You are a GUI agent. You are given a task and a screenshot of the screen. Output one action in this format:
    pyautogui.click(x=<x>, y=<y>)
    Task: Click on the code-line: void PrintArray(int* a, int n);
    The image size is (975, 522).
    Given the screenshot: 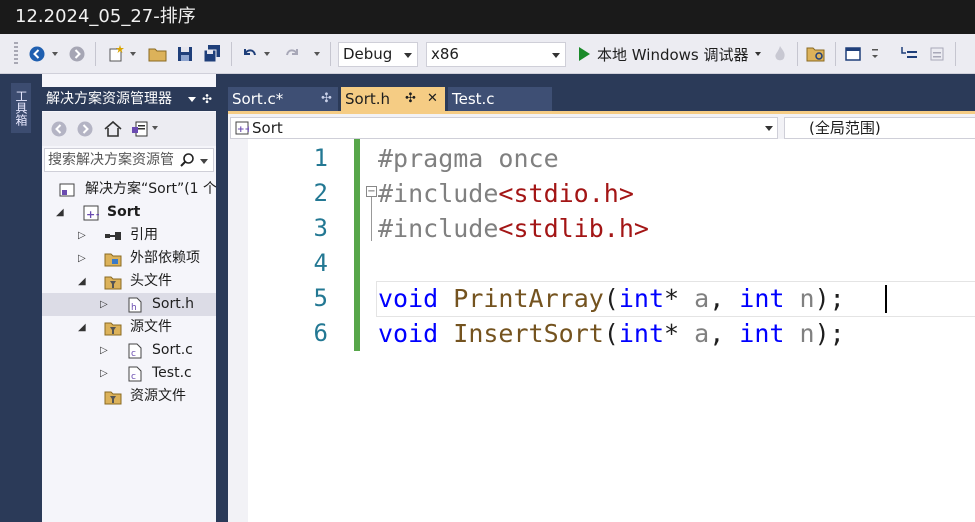 What is the action you would take?
    pyautogui.click(x=611, y=298)
    